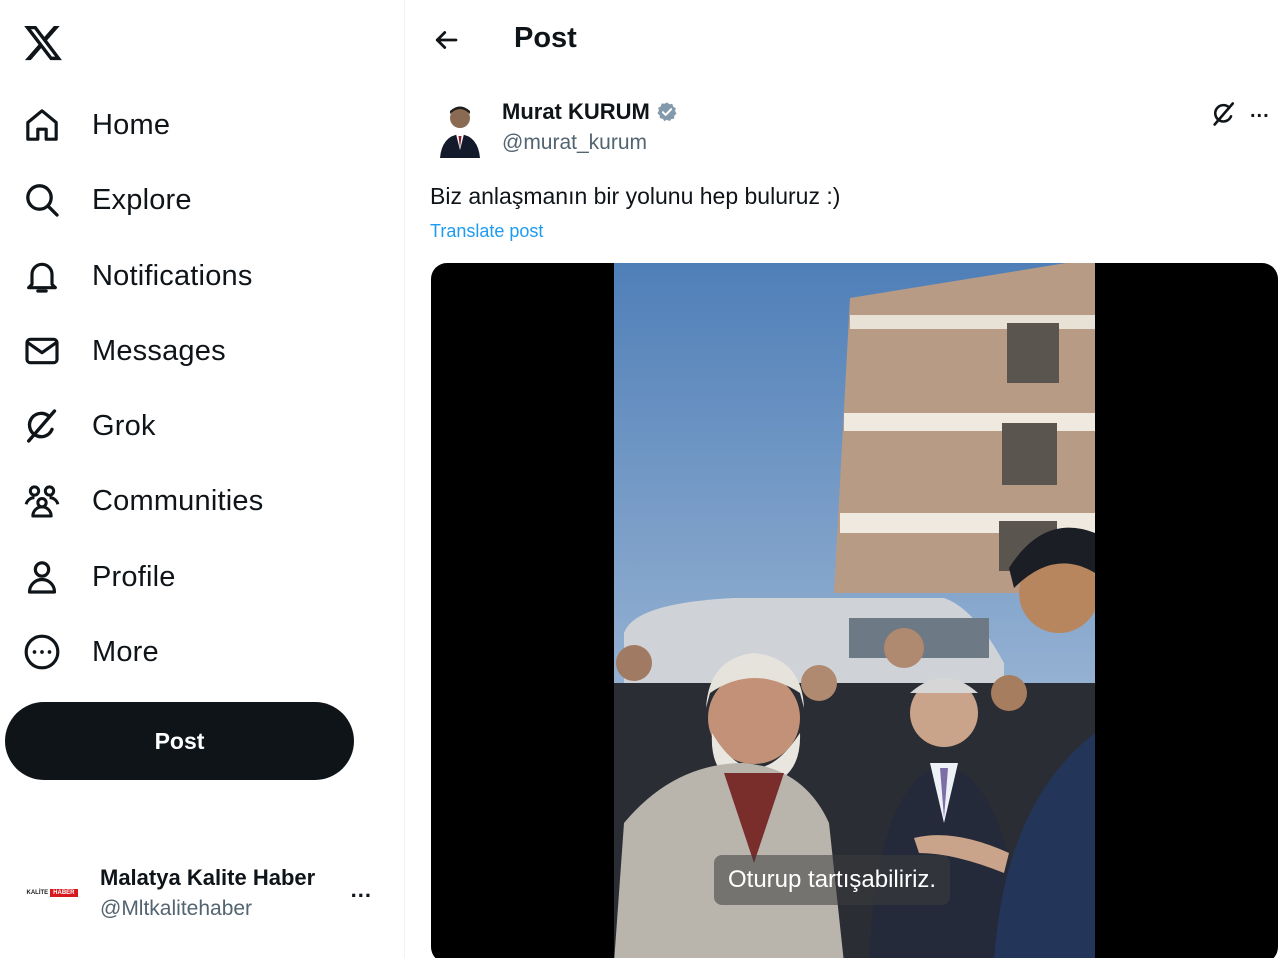  Describe the element at coordinates (42, 276) in the screenshot. I see `bell-icon` at that location.